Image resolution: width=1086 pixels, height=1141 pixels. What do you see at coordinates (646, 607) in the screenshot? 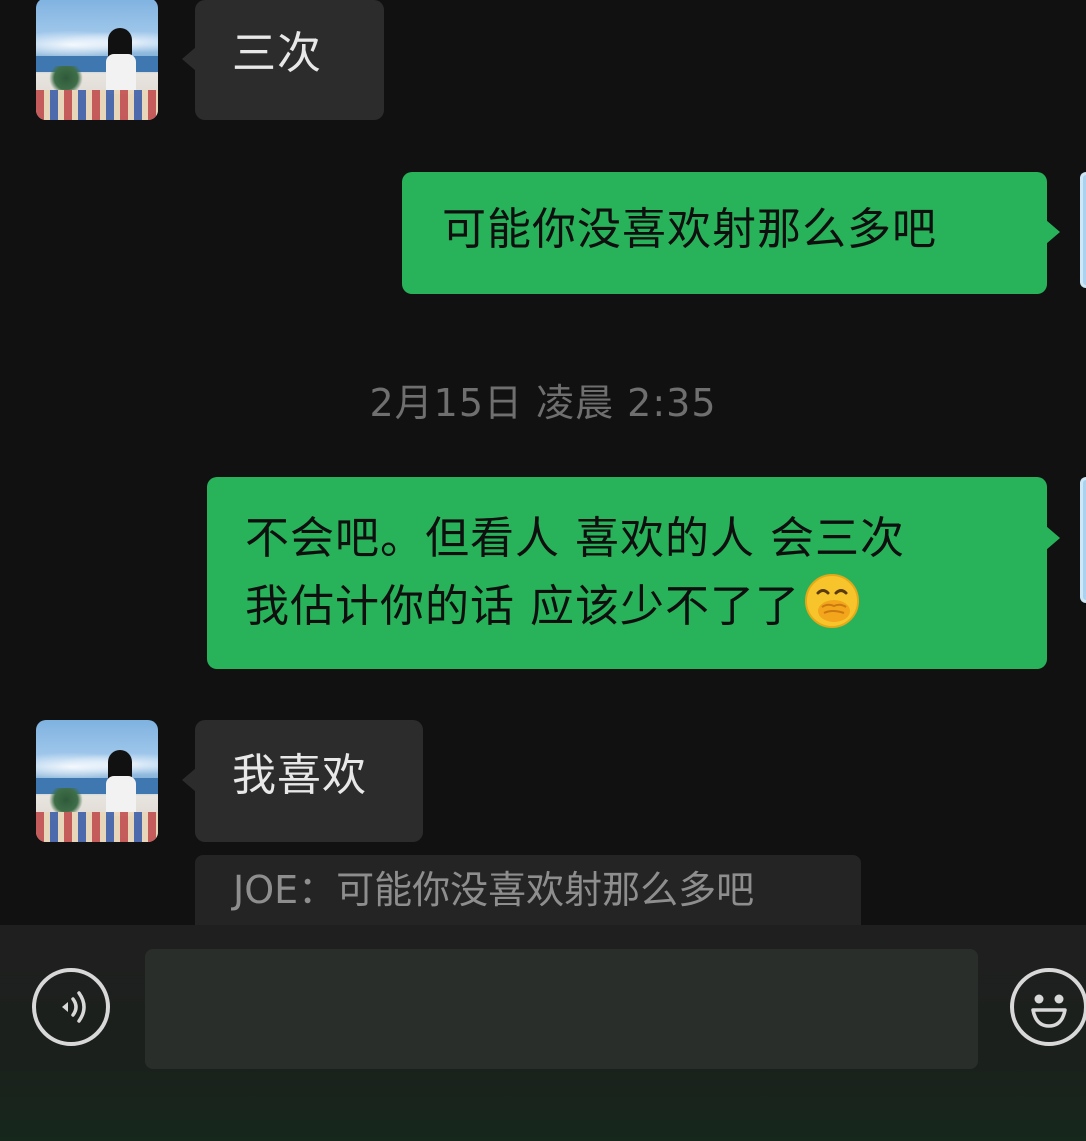
I see `message-line: 我估计你的话 应该少不了了` at bounding box center [646, 607].